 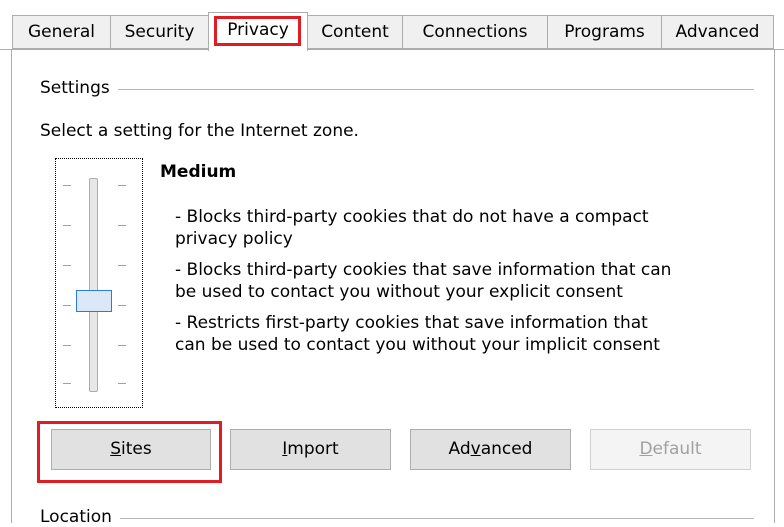 What do you see at coordinates (258, 31) in the screenshot?
I see `tab-privacy: Privacy` at bounding box center [258, 31].